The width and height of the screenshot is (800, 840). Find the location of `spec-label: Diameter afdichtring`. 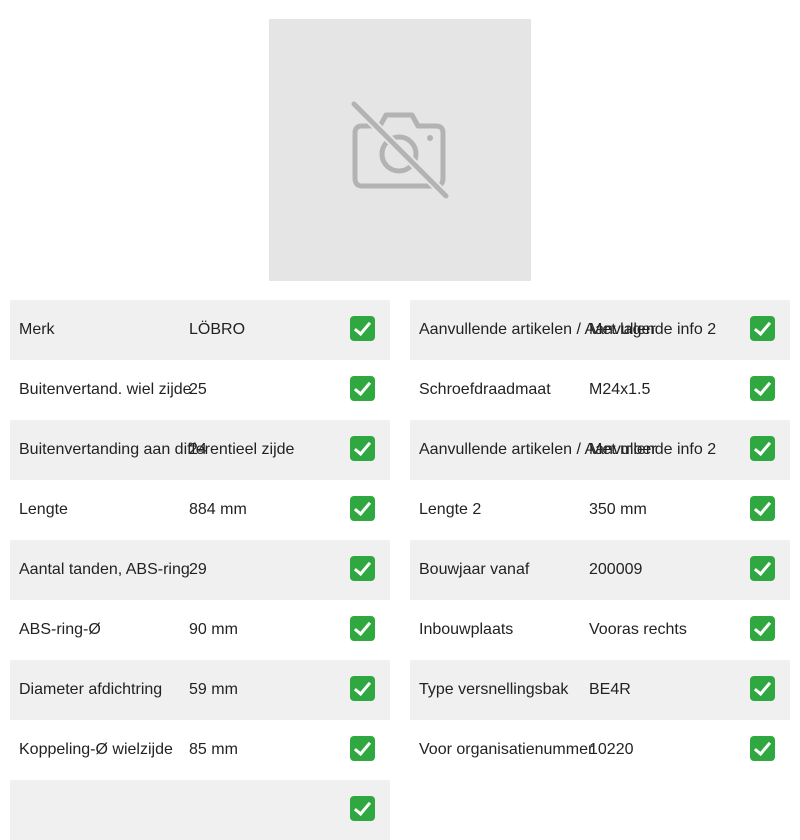

spec-label: Diameter afdichtring is located at coordinates (91, 689).